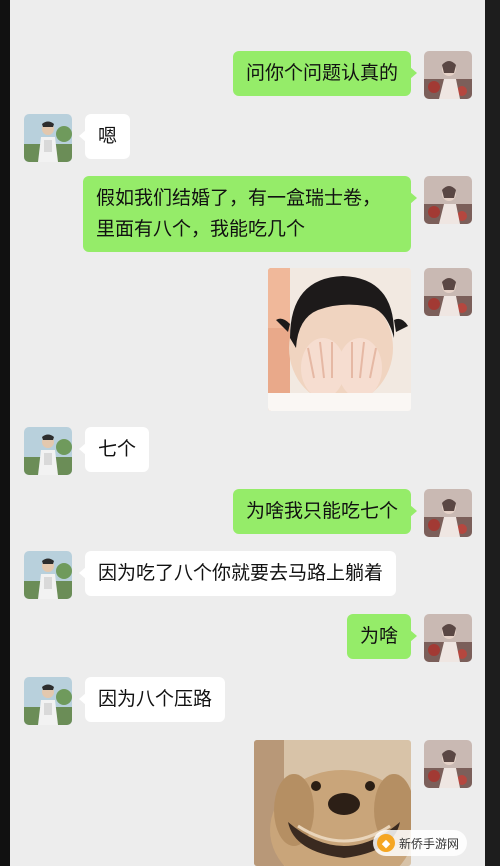 Image resolution: width=500 pixels, height=866 pixels. I want to click on message-line: 假如我们结婚了，有一盒瑞士卷，, so click(239, 198).